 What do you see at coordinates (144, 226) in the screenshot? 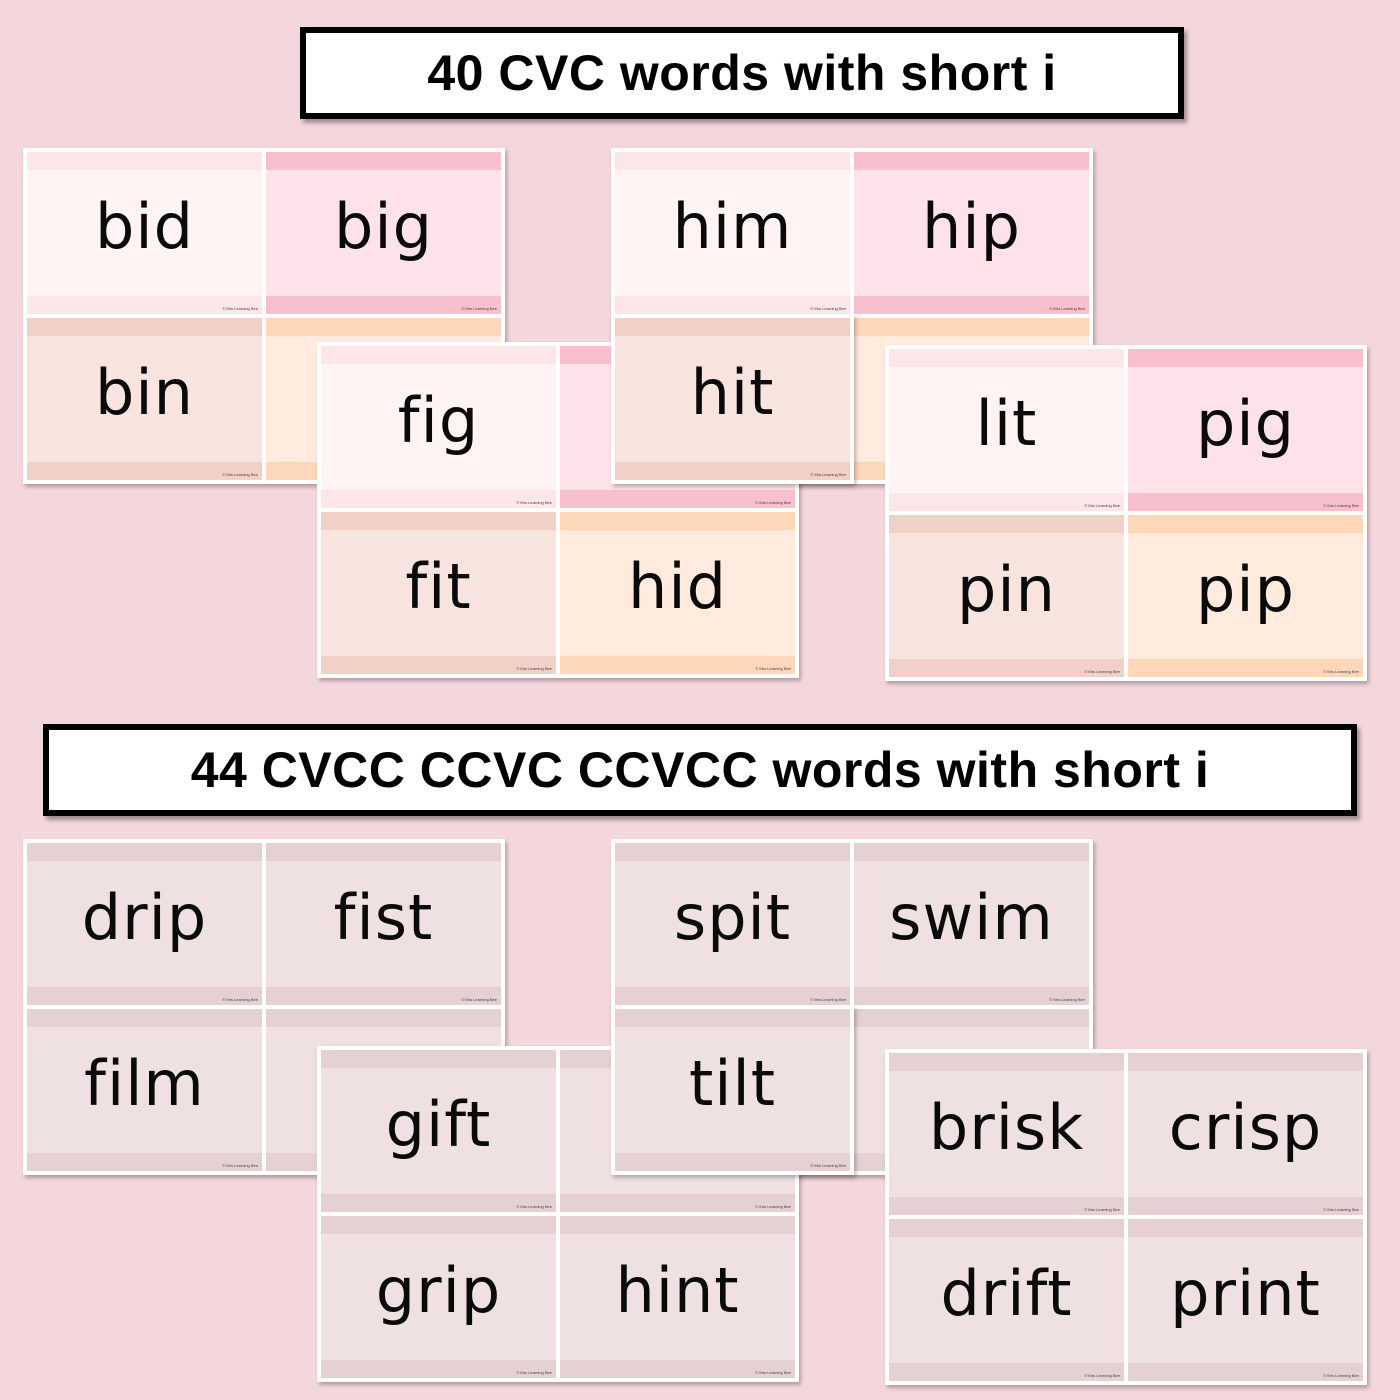
I see `word: bid` at bounding box center [144, 226].